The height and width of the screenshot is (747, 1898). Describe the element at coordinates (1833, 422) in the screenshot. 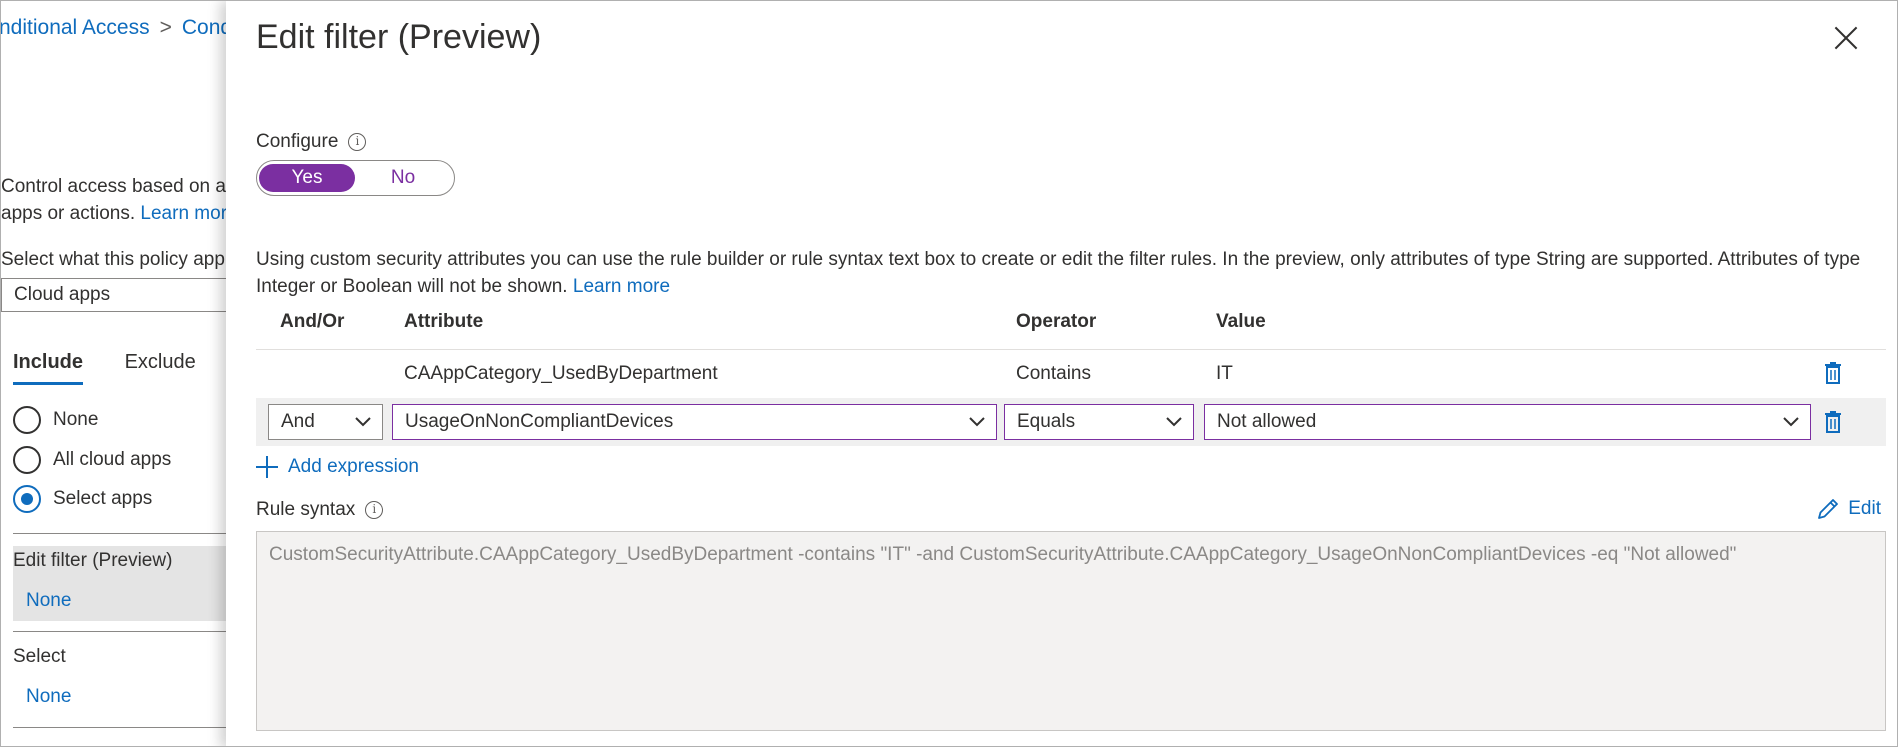

I see `delete-row2-trash-icon` at that location.